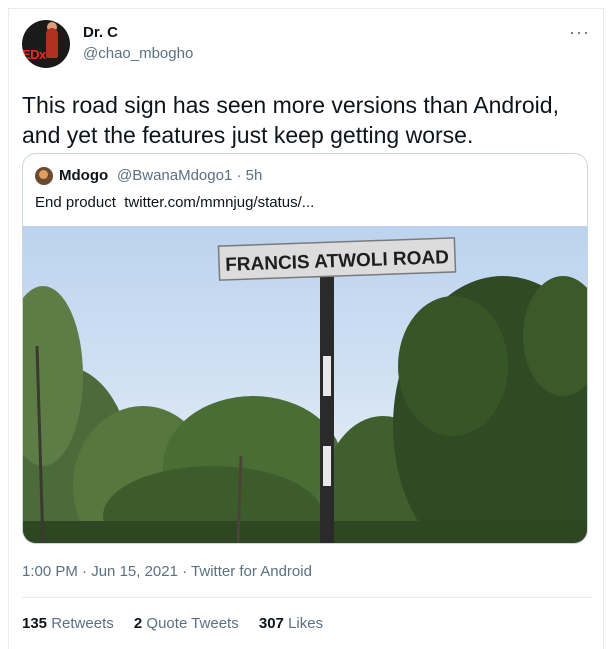 Image resolution: width=612 pixels, height=649 pixels. I want to click on author-handle: @chao_mbogho, so click(138, 53).